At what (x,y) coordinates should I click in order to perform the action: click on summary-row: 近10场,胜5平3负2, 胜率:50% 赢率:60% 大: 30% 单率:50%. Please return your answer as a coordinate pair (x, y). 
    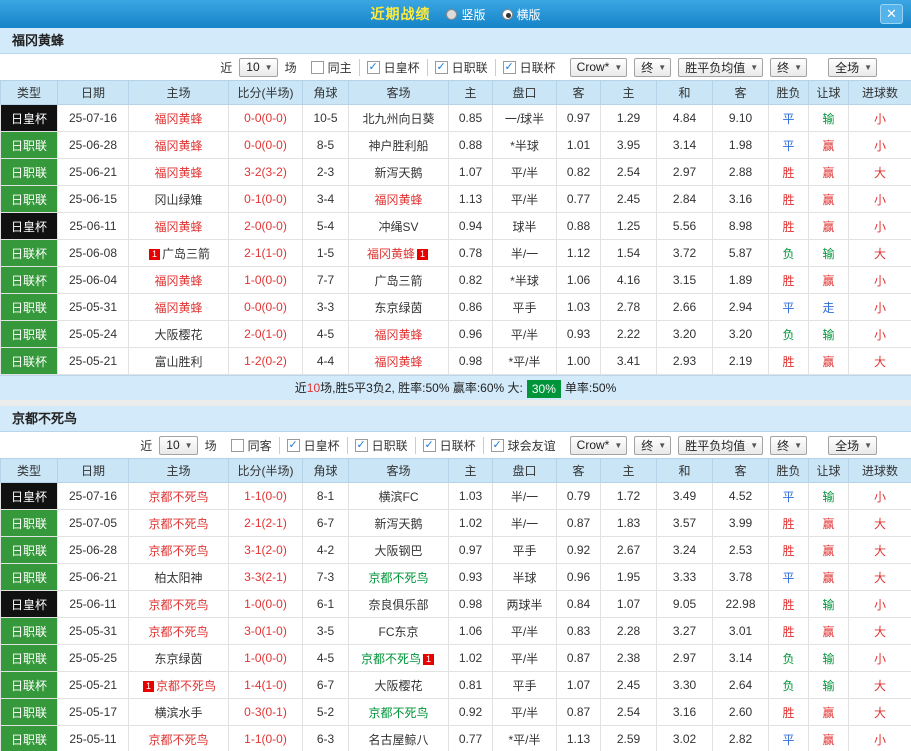
    Looking at the image, I should click on (455, 387).